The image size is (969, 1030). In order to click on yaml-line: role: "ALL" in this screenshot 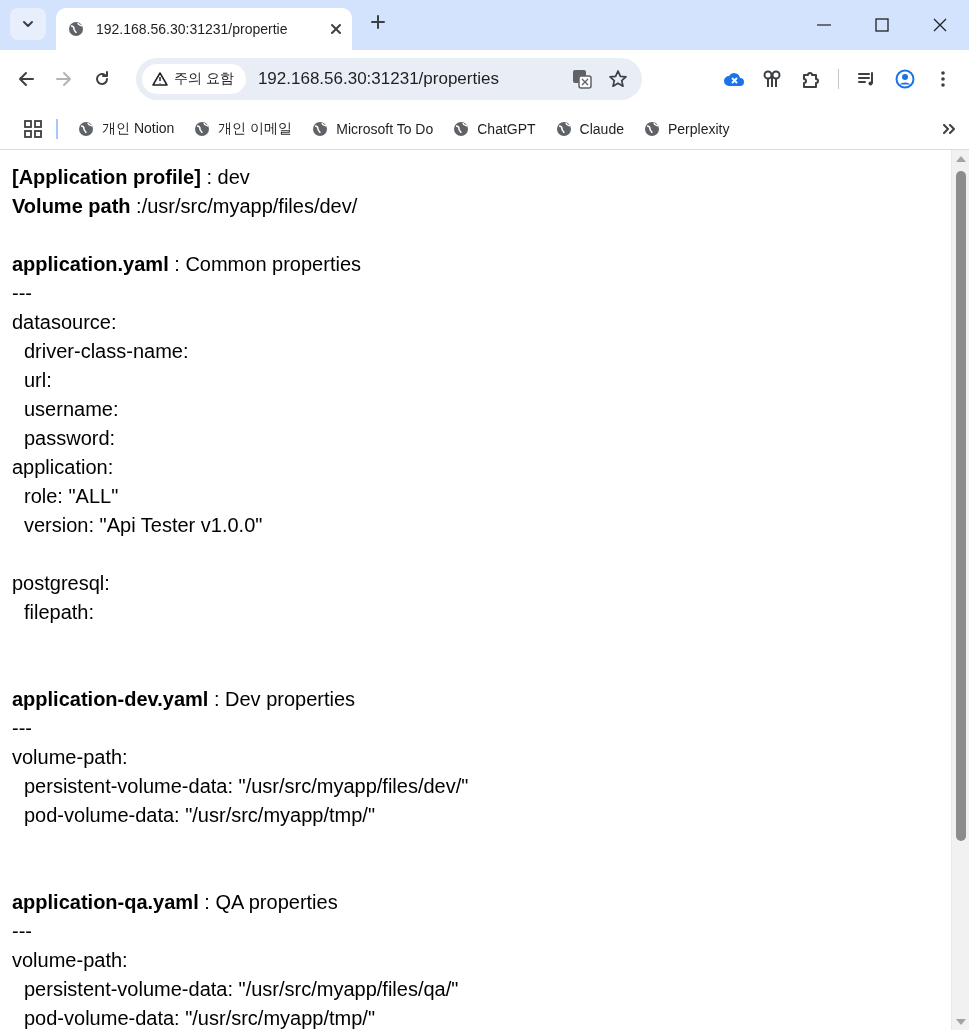, I will do `click(71, 496)`.